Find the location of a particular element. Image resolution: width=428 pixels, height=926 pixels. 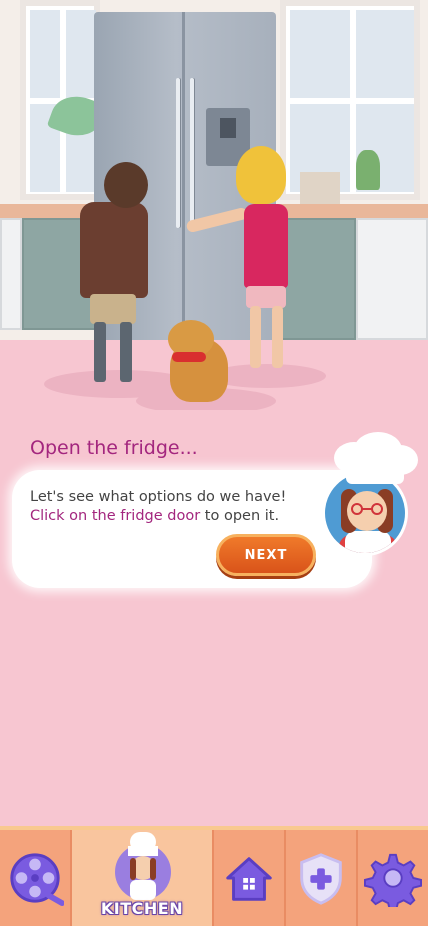

shelf-books is located at coordinates (320, 188).